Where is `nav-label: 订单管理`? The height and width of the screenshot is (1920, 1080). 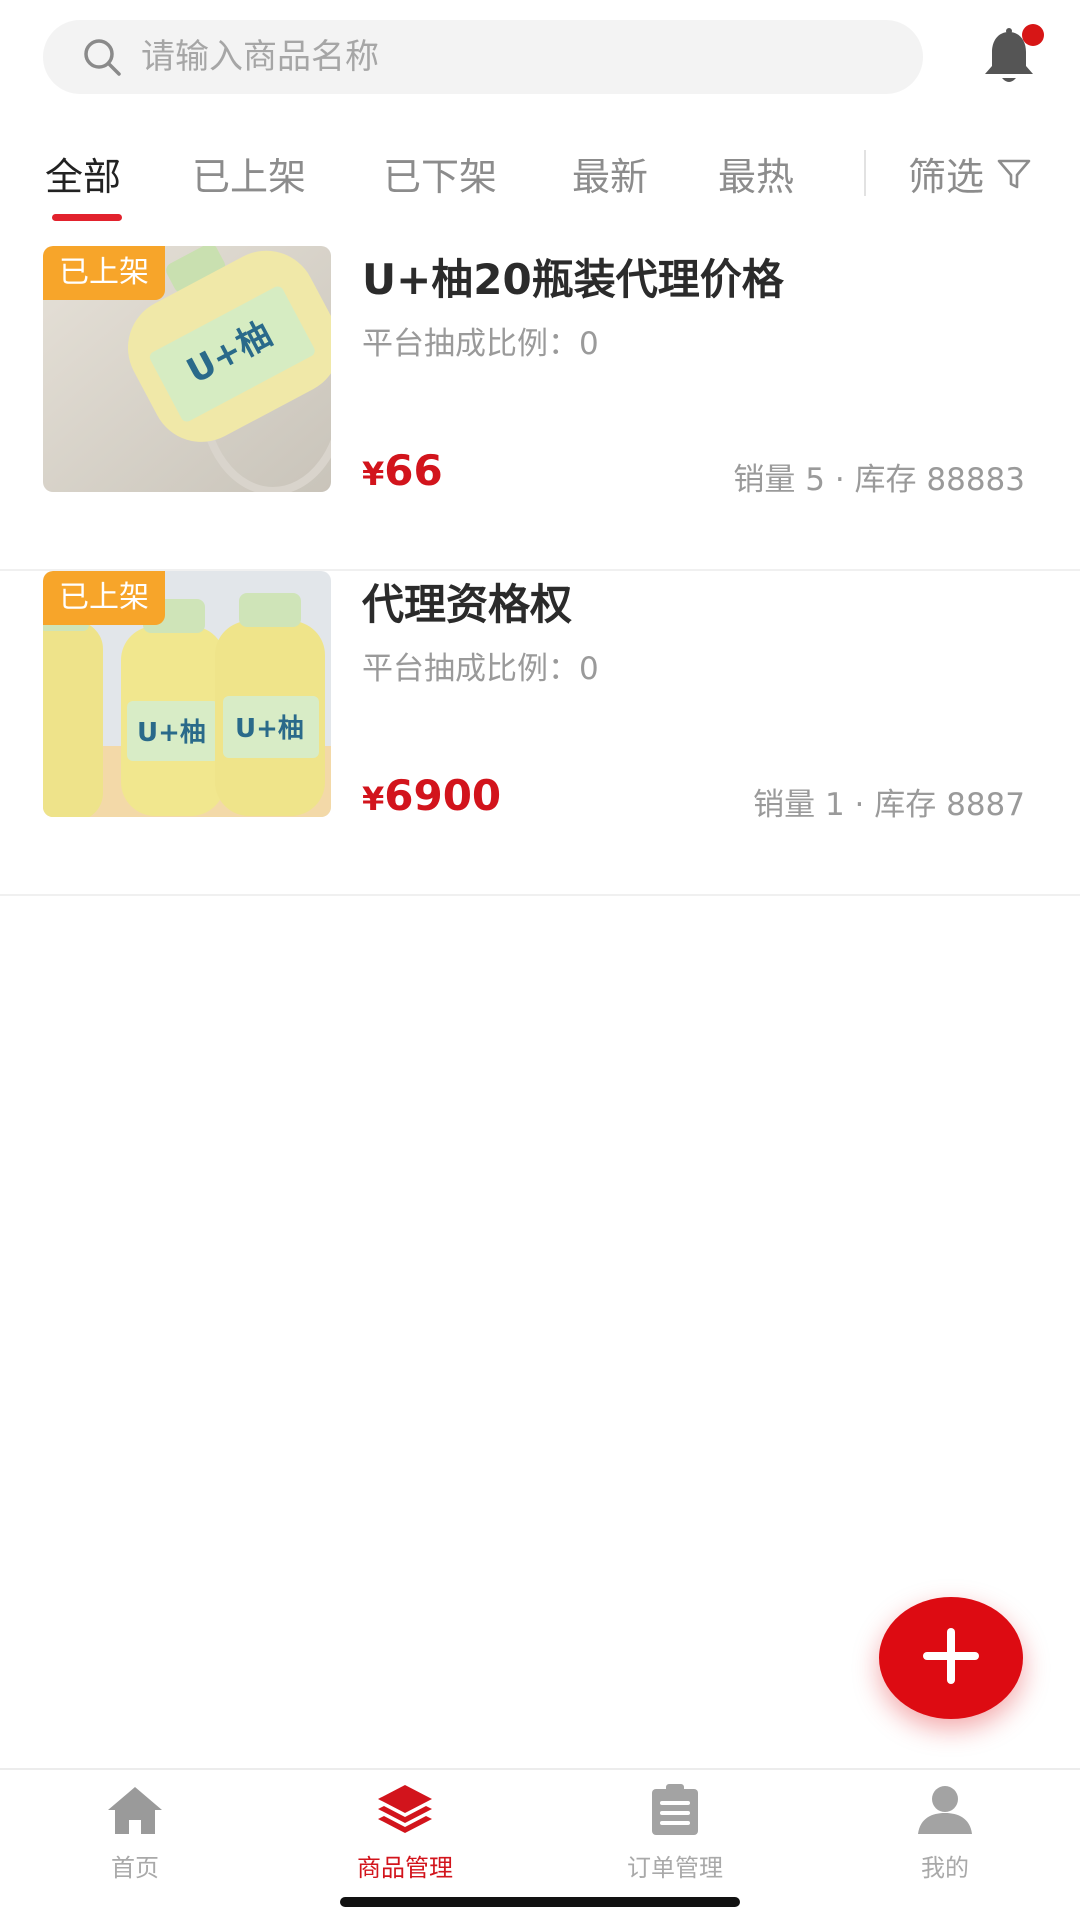
nav-label: 订单管理 is located at coordinates (675, 1868).